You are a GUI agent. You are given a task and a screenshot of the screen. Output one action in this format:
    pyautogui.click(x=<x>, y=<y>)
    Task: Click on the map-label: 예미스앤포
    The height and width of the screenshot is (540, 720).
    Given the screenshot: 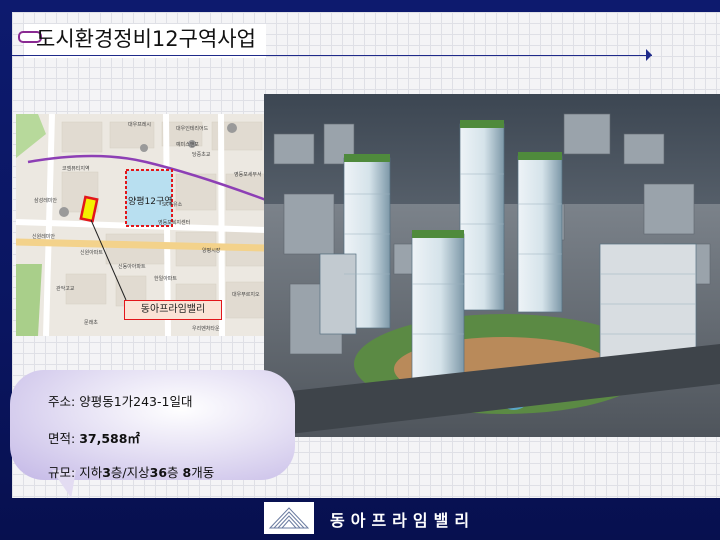 What is the action you would take?
    pyautogui.click(x=187, y=144)
    